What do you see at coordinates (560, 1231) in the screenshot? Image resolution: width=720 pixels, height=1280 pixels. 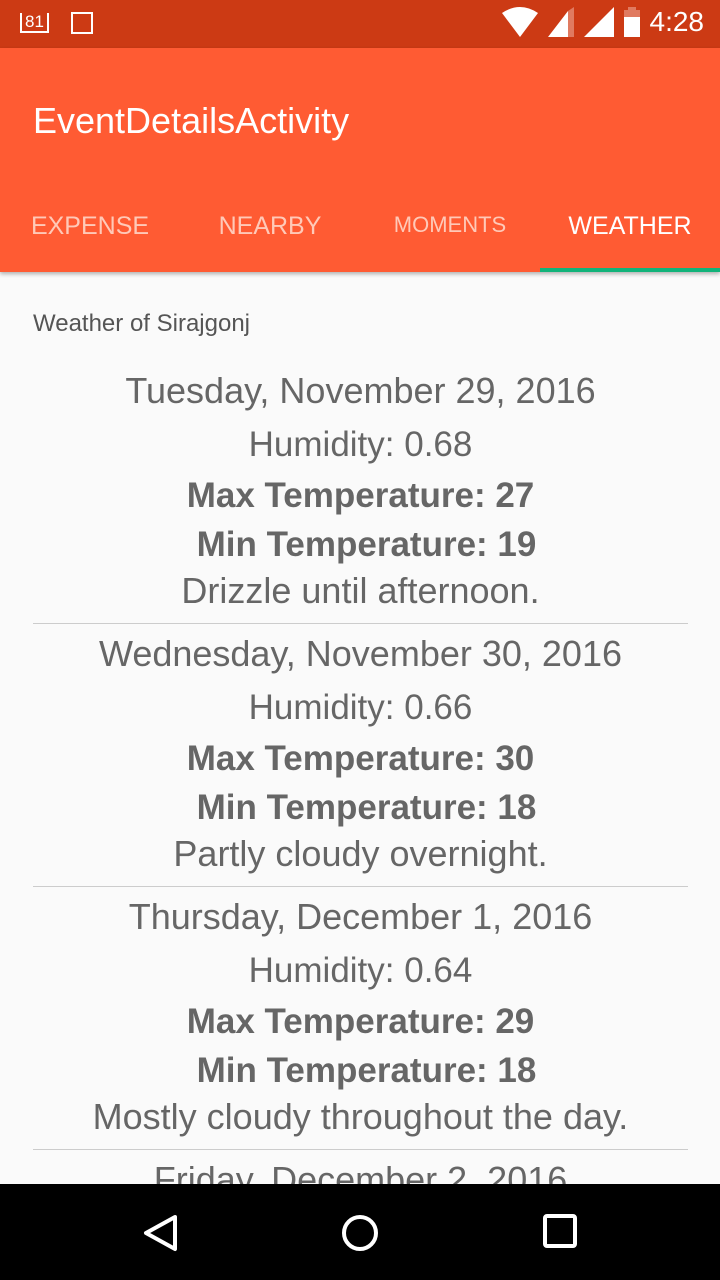 I see `recents-icon` at bounding box center [560, 1231].